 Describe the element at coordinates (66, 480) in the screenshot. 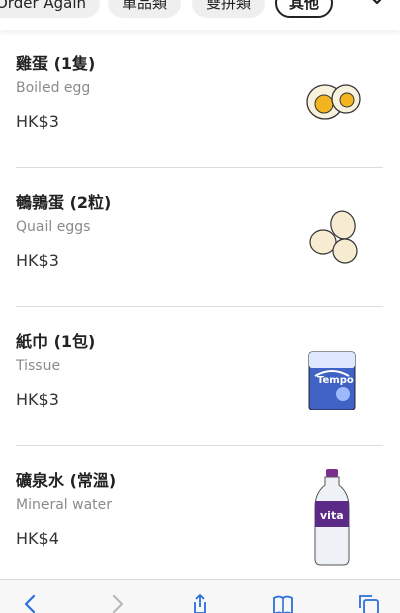

I see `item-name-zh: 礦泉水 (常溫)` at that location.